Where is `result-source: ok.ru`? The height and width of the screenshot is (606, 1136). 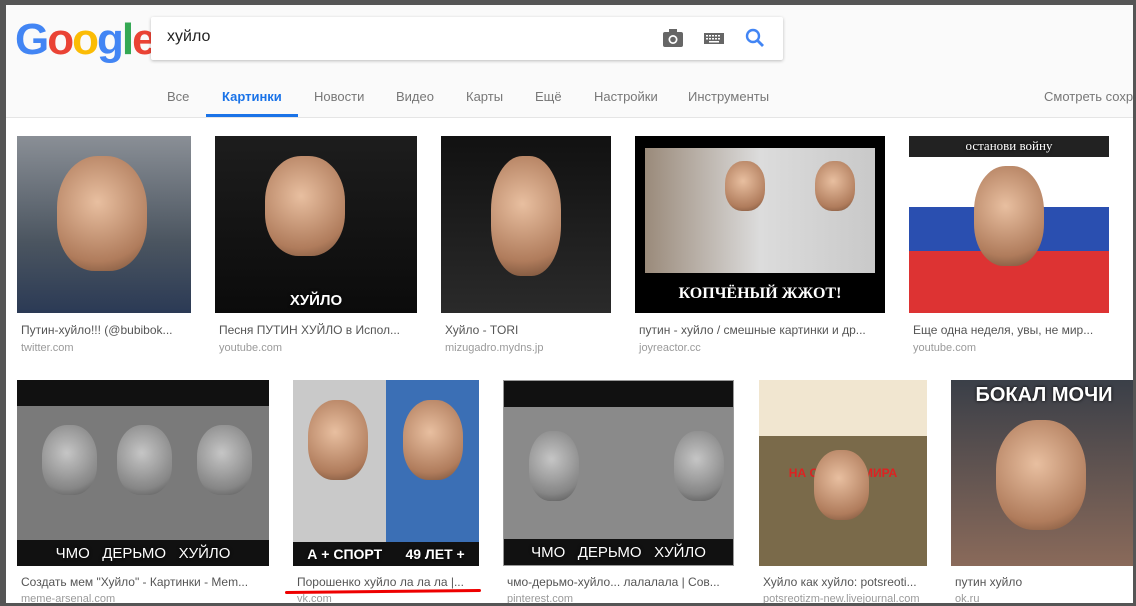
result-source: ok.ru is located at coordinates (967, 598).